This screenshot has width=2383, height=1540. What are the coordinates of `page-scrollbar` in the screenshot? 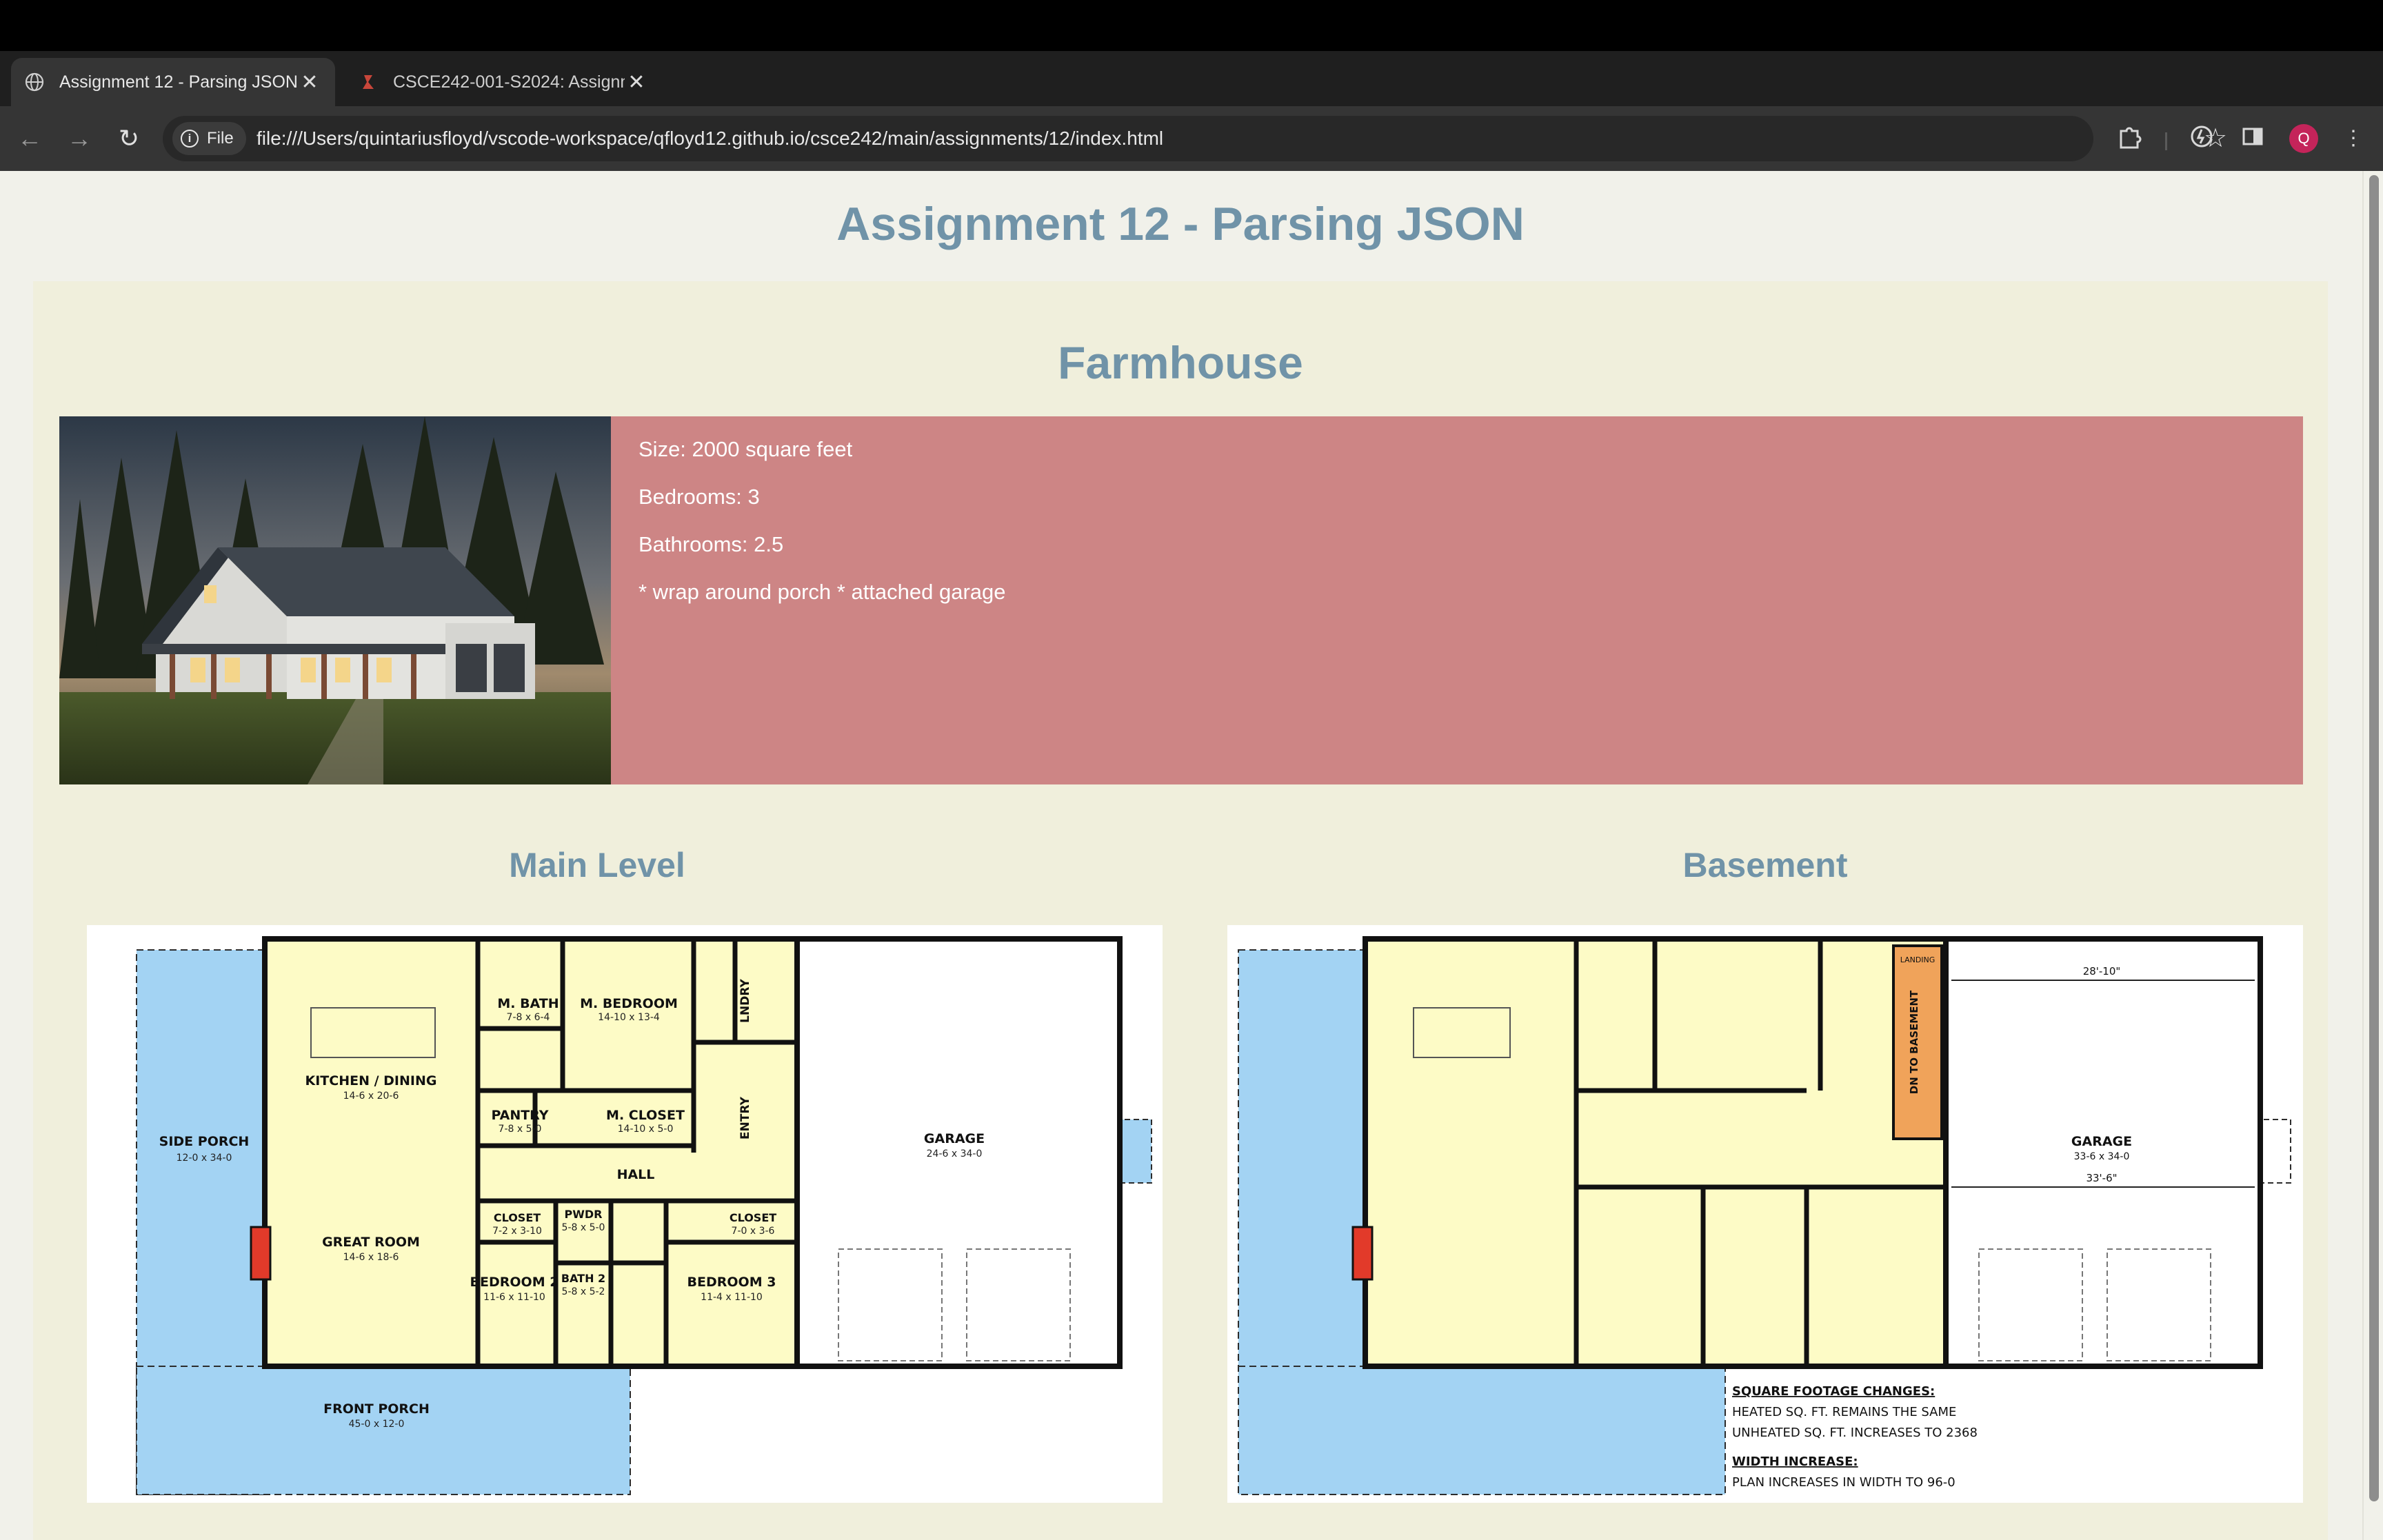 It's located at (2372, 856).